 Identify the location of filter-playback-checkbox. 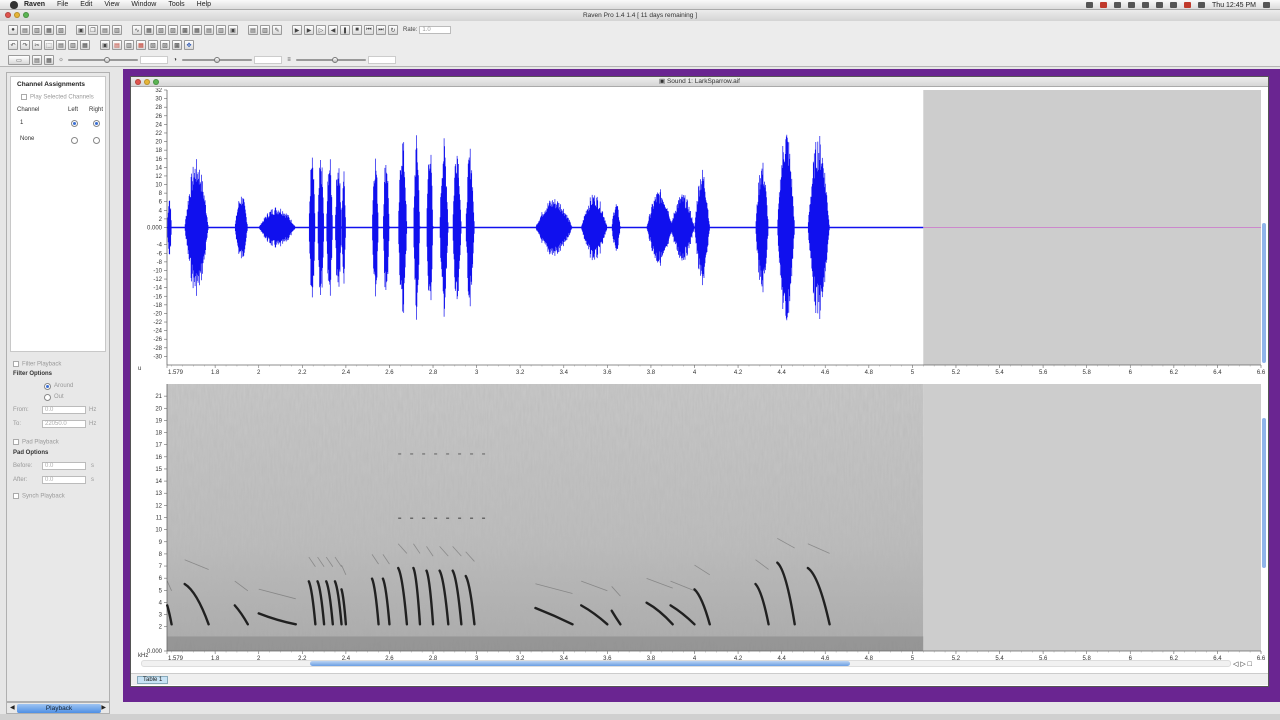
(16, 364).